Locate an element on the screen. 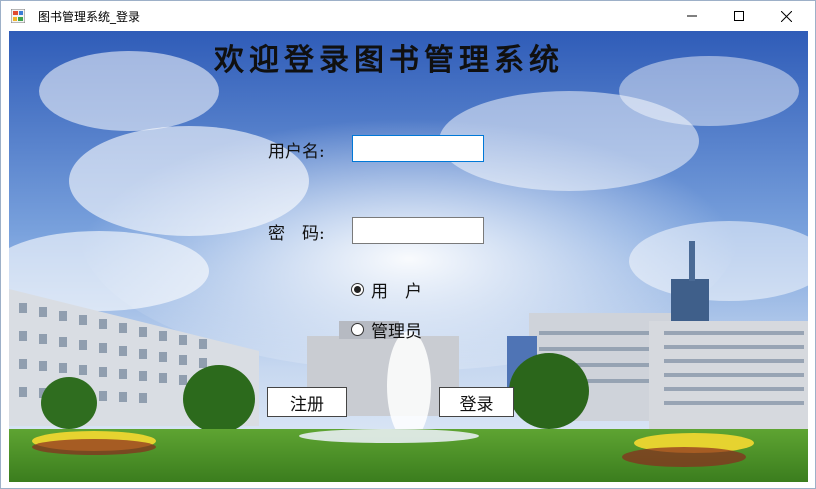 The height and width of the screenshot is (489, 816). radio-user-circle is located at coordinates (357, 289).